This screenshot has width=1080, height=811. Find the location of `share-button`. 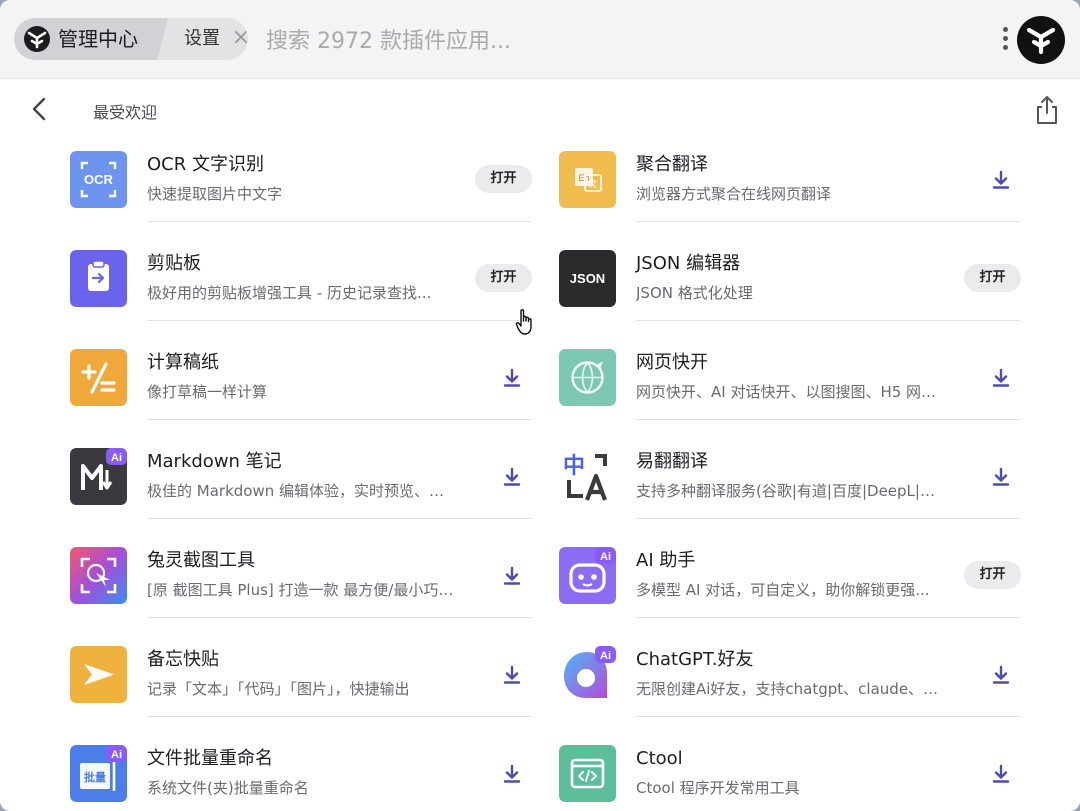

share-button is located at coordinates (1047, 110).